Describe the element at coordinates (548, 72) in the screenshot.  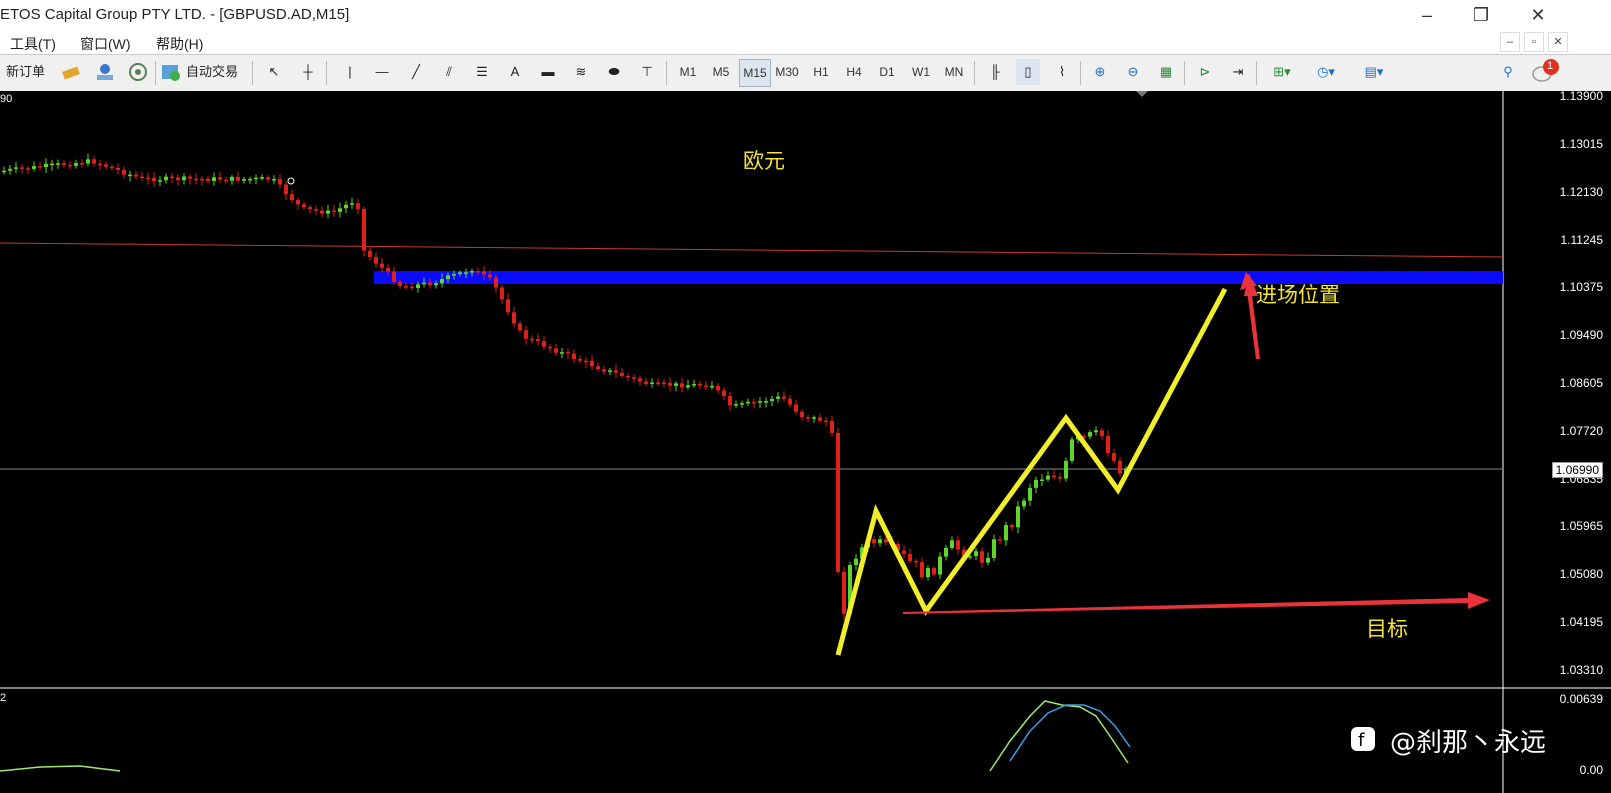
I see `rectangle-icon: ▬` at that location.